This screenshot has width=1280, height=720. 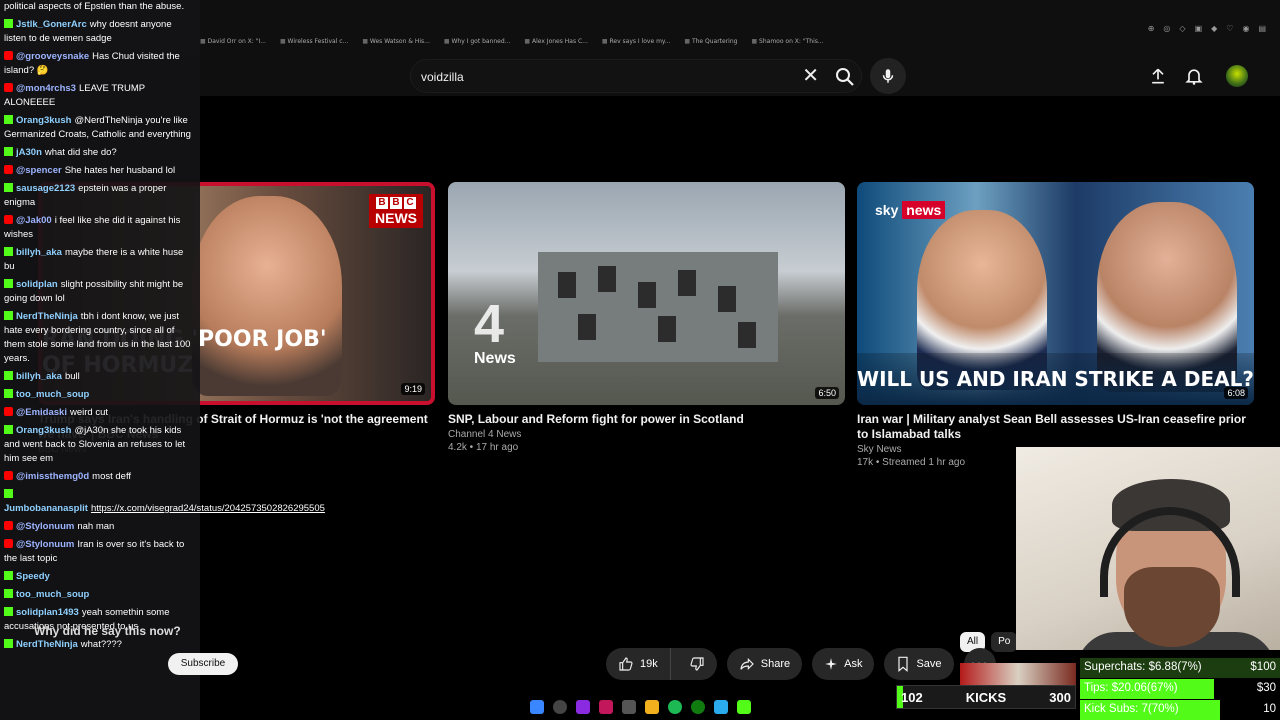 What do you see at coordinates (45, 188) in the screenshot?
I see `chat-username: sausage2123` at bounding box center [45, 188].